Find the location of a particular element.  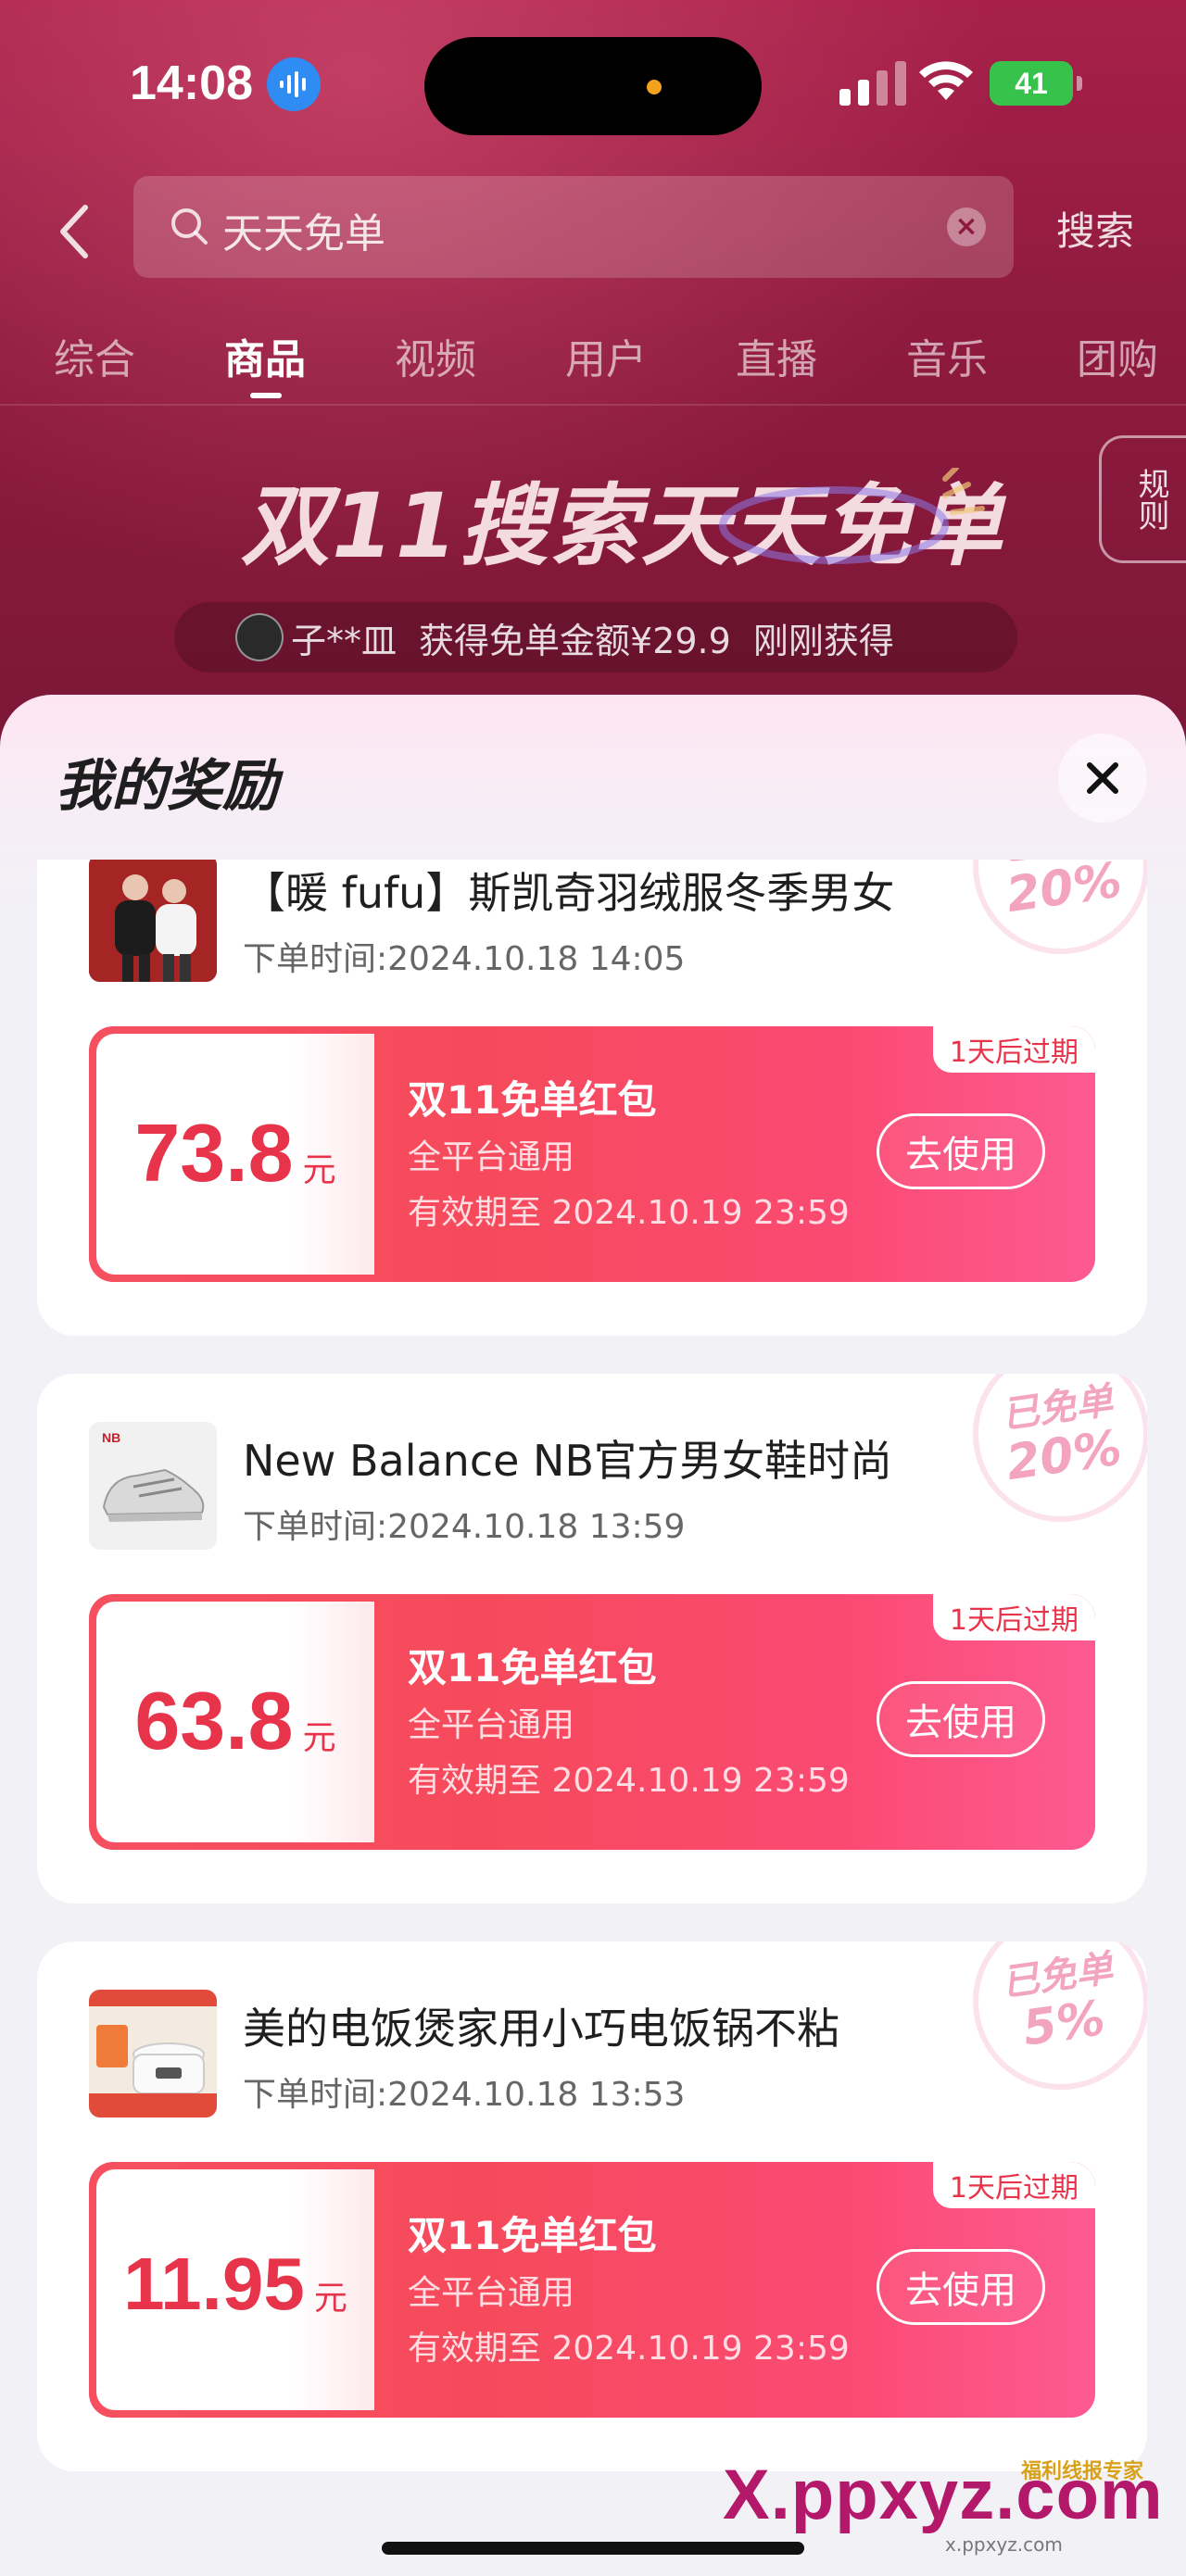

active-tab-indicator is located at coordinates (266, 395).